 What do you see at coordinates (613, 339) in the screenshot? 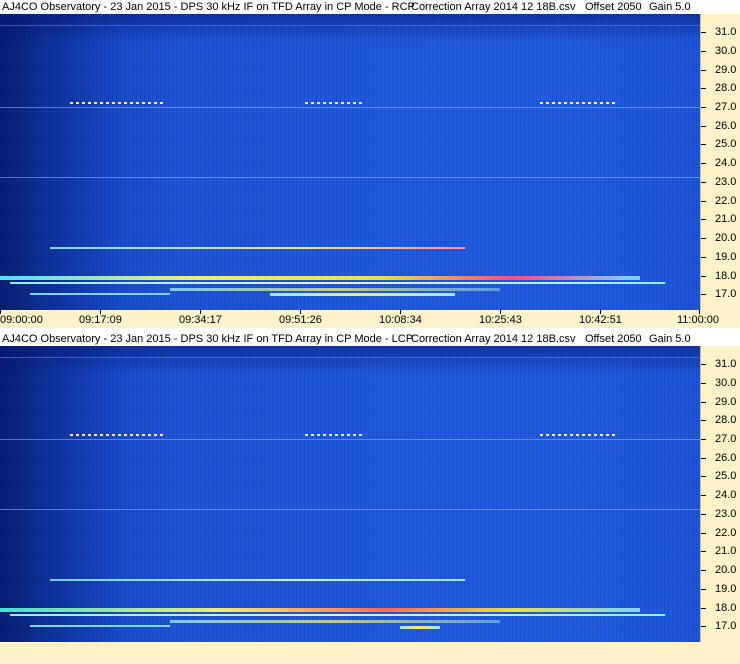
I see `lcp-offset: Offset 2050` at bounding box center [613, 339].